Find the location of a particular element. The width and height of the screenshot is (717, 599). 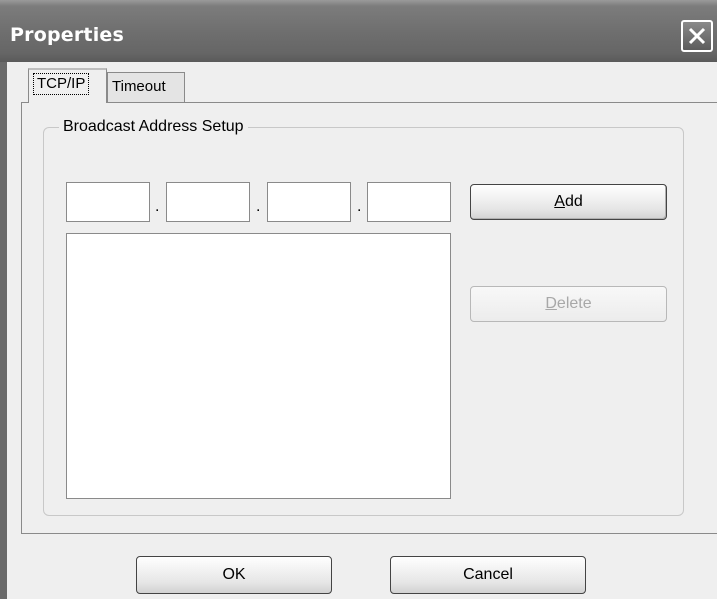

close-icon is located at coordinates (697, 36).